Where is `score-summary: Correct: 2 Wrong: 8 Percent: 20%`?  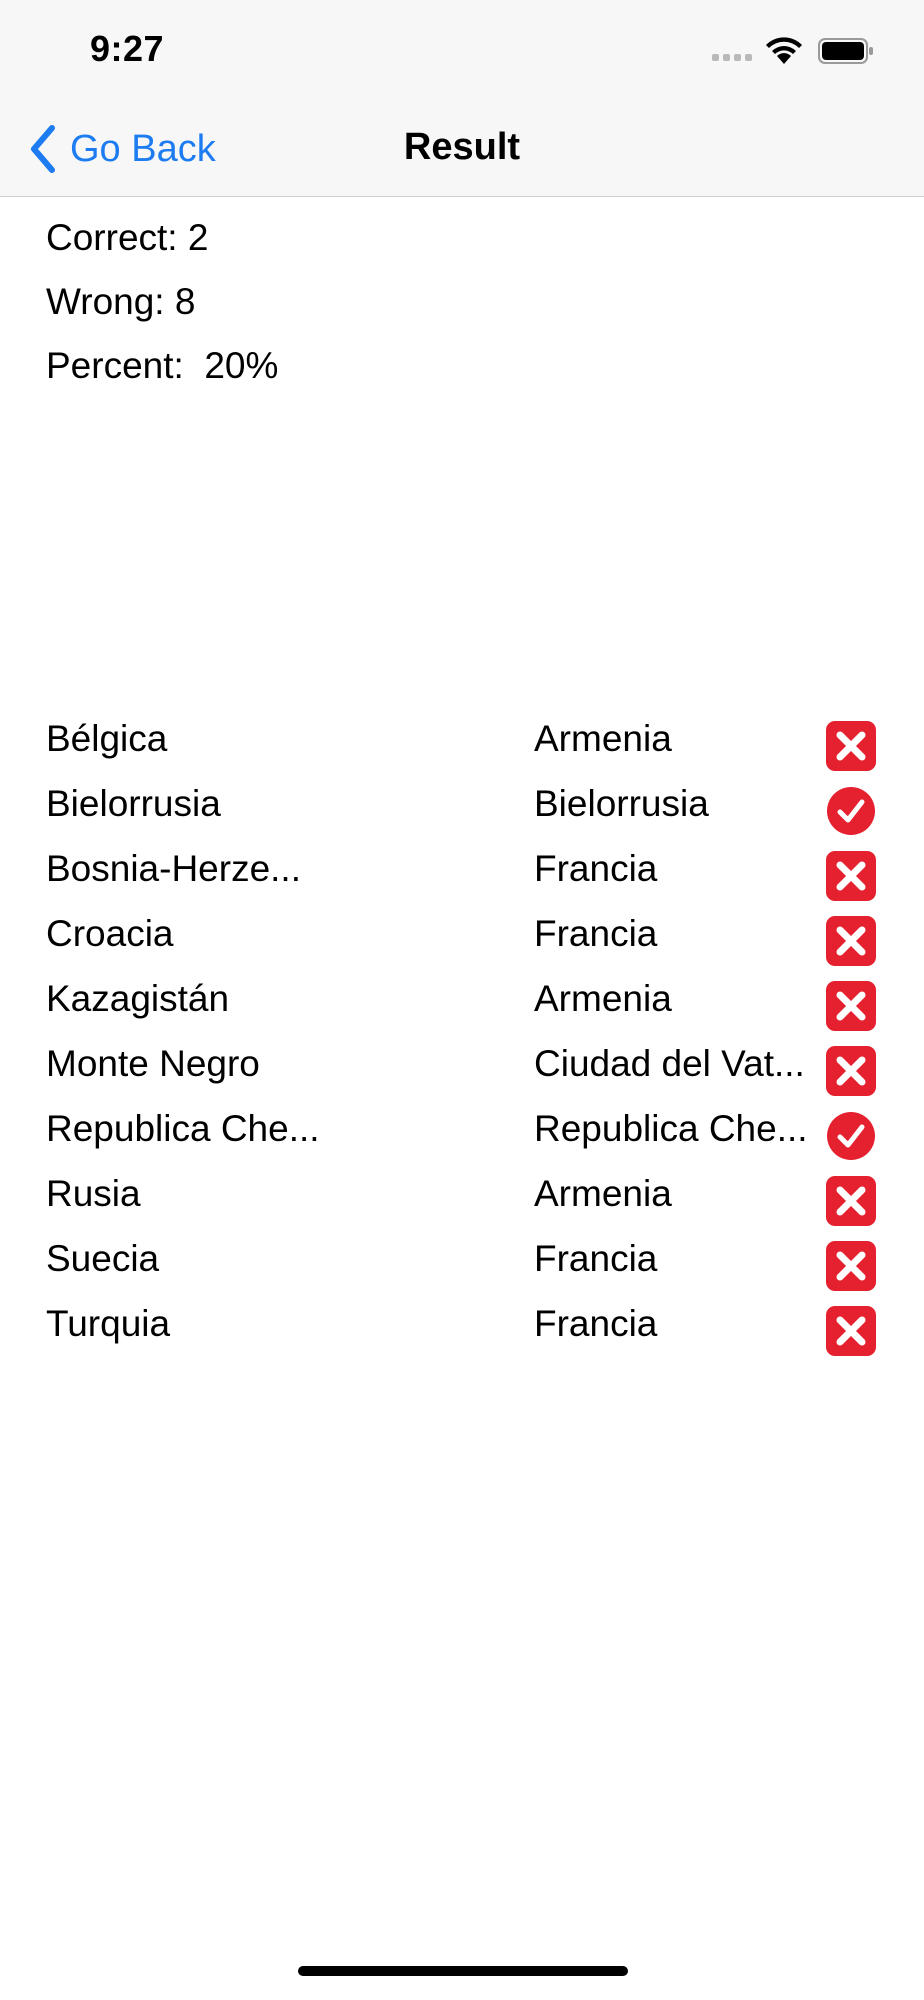 score-summary: Correct: 2 Wrong: 8 Percent: 20% is located at coordinates (162, 306).